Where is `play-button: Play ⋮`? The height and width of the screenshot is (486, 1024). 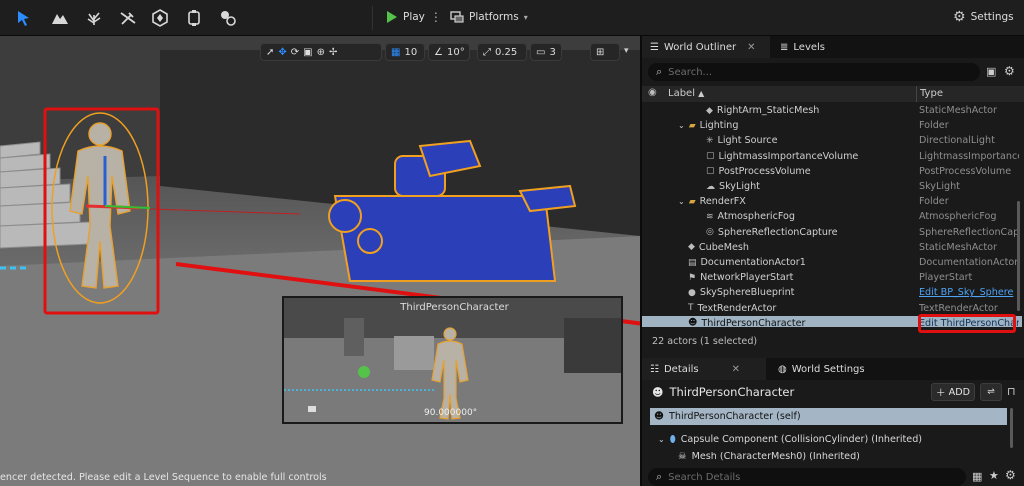 play-button: Play ⋮ is located at coordinates (414, 17).